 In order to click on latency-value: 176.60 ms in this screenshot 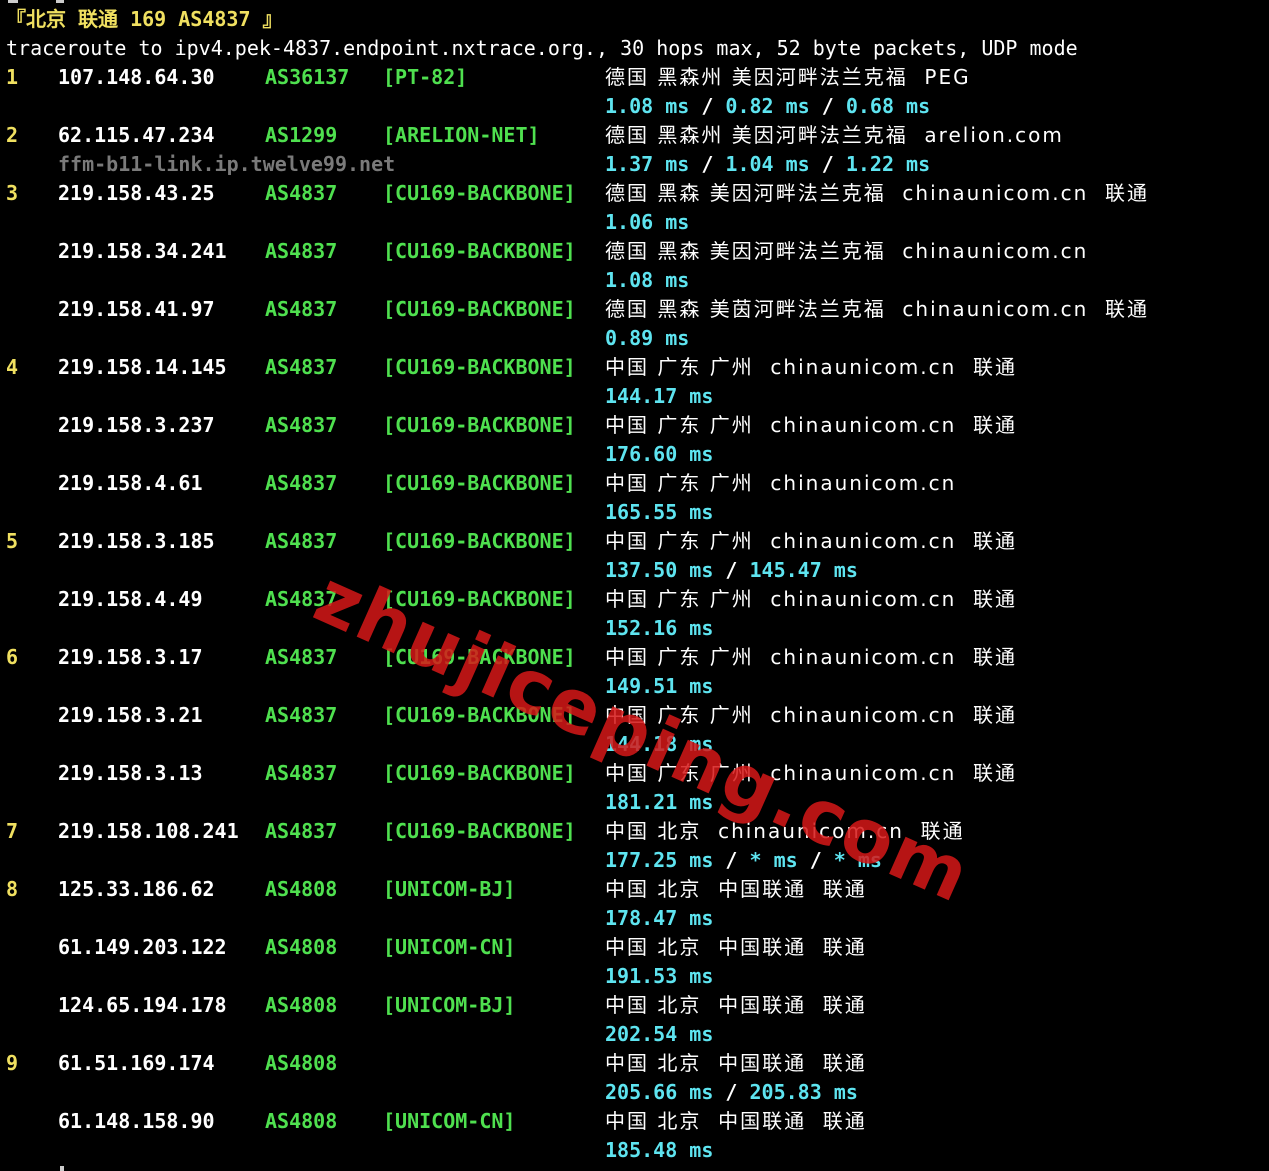, I will do `click(659, 454)`.